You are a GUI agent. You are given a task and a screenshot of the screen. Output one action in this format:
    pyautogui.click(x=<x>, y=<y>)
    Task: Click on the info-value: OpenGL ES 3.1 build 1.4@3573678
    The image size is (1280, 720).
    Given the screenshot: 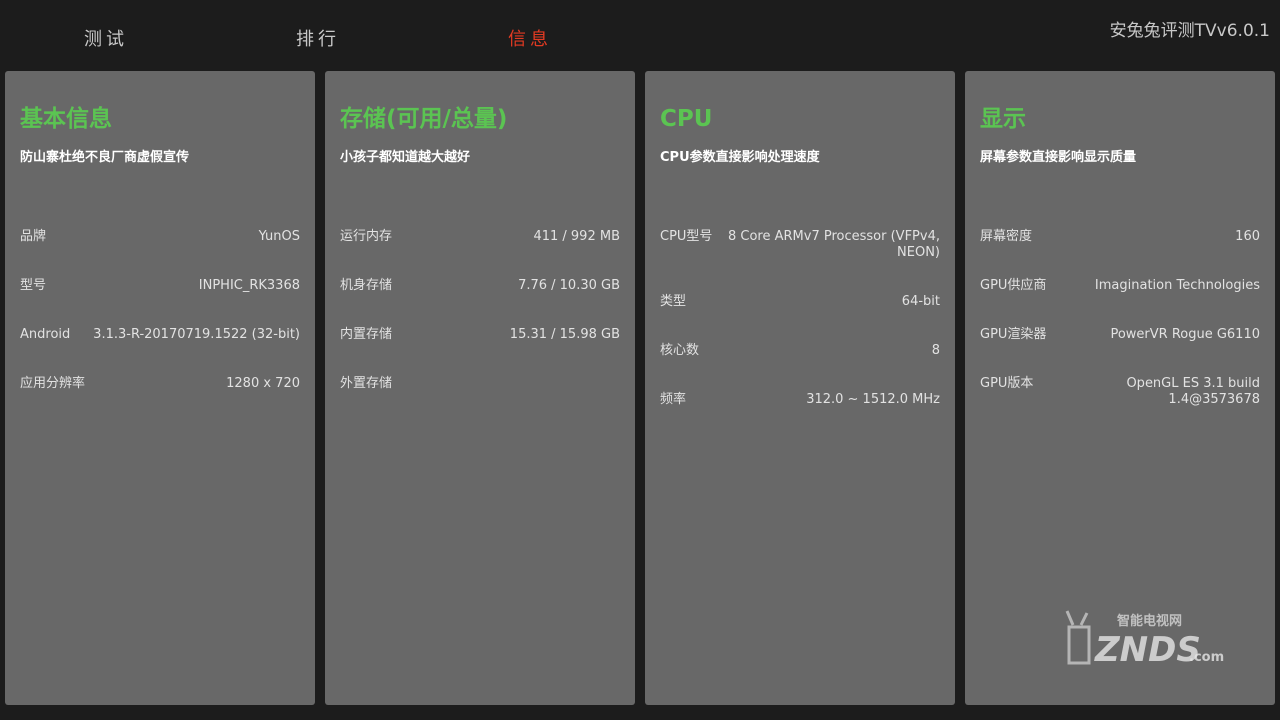 What is the action you would take?
    pyautogui.click(x=1193, y=391)
    